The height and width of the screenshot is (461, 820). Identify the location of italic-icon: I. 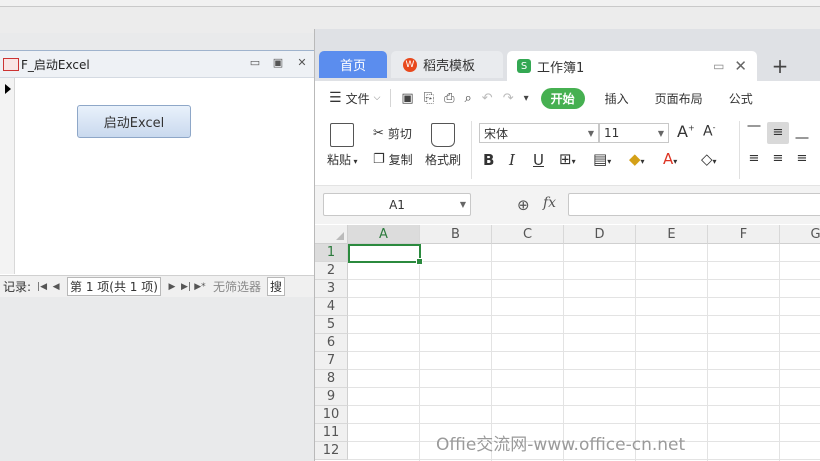
(512, 160).